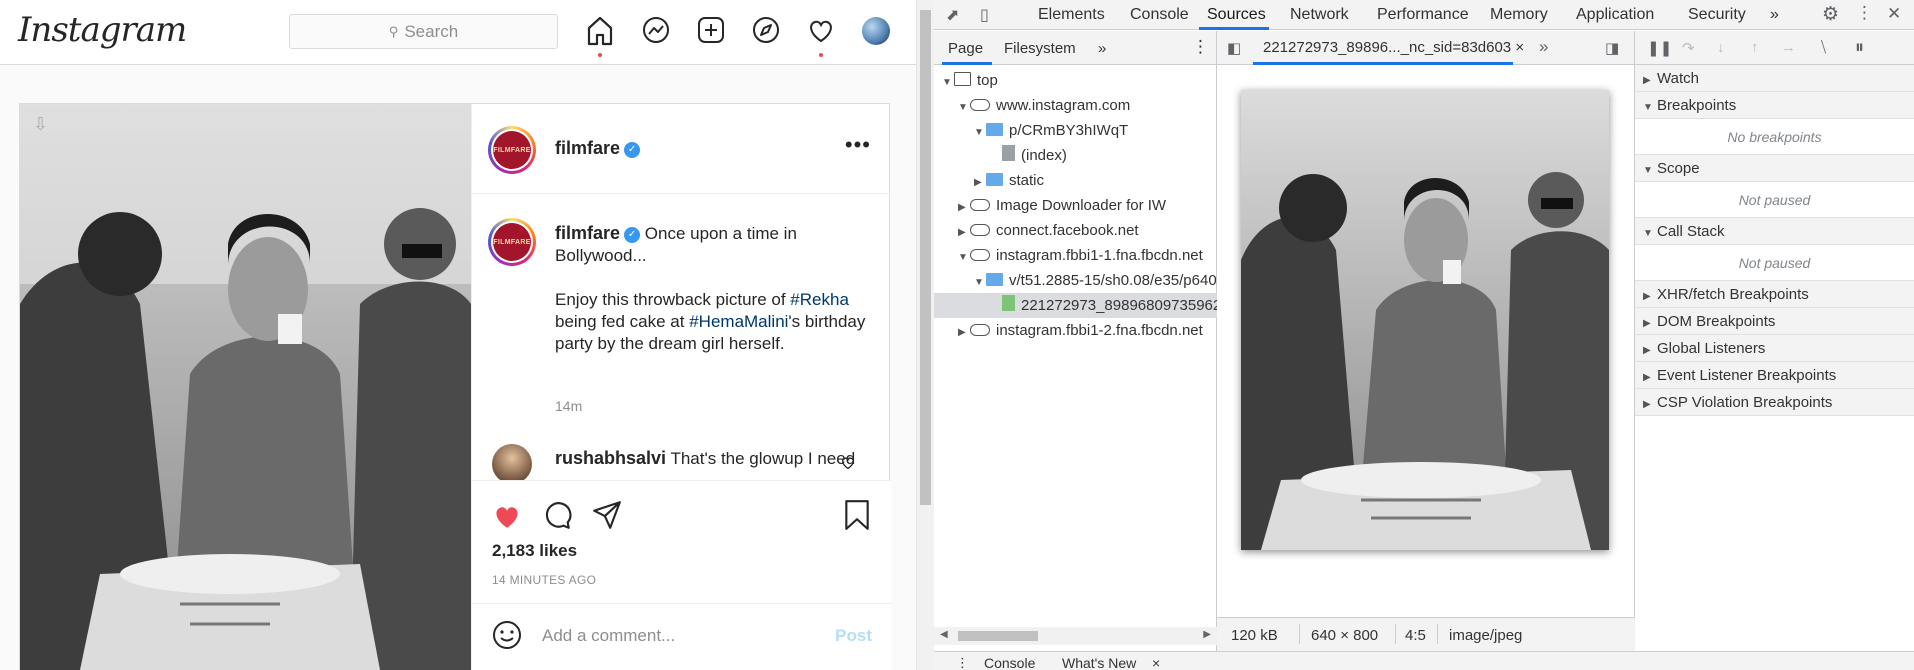 The height and width of the screenshot is (670, 1914). What do you see at coordinates (681, 149) in the screenshot?
I see `post-header: FILMFARE filmfare ✓ •••` at bounding box center [681, 149].